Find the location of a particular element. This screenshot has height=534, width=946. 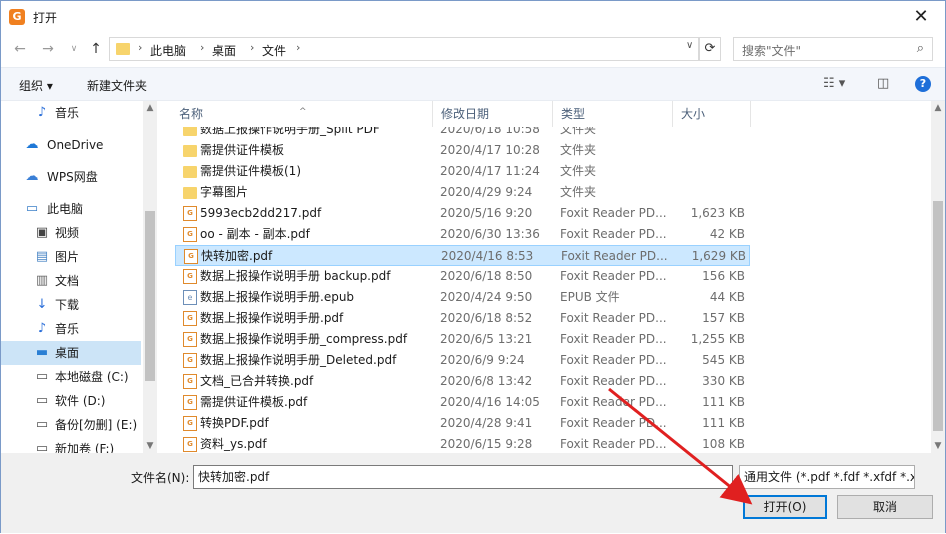

sidebar-scrollbar: ▲ ▼ is located at coordinates (150, 277).